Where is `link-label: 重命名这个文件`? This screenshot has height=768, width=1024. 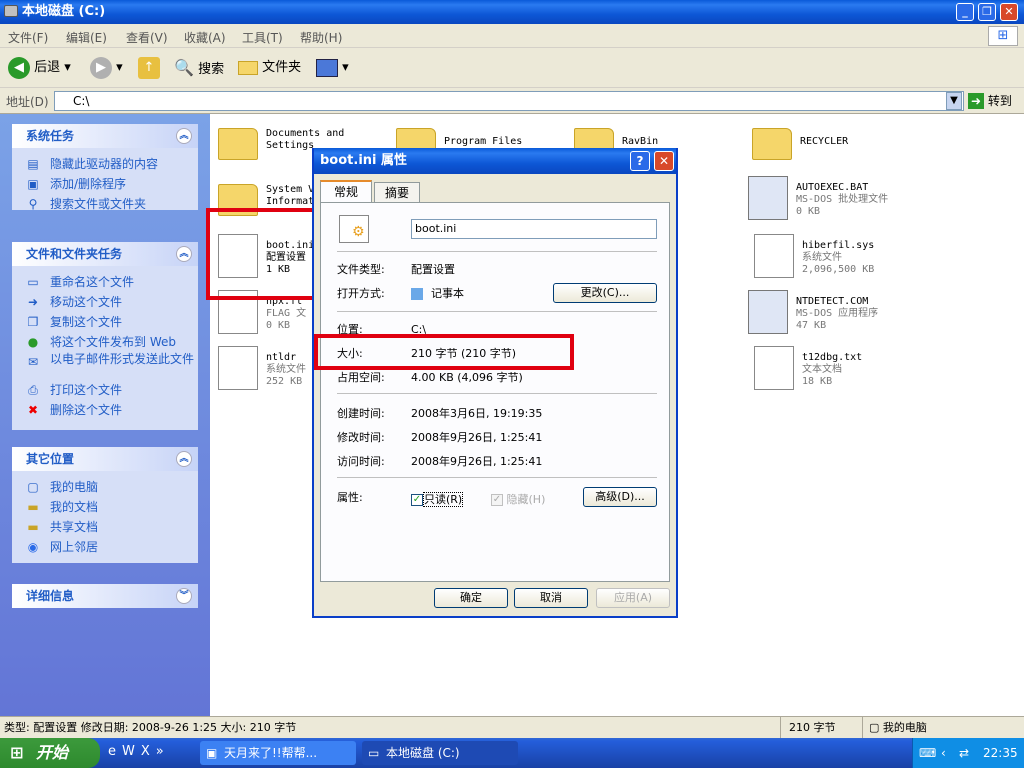
link-label: 重命名这个文件 is located at coordinates (92, 282).